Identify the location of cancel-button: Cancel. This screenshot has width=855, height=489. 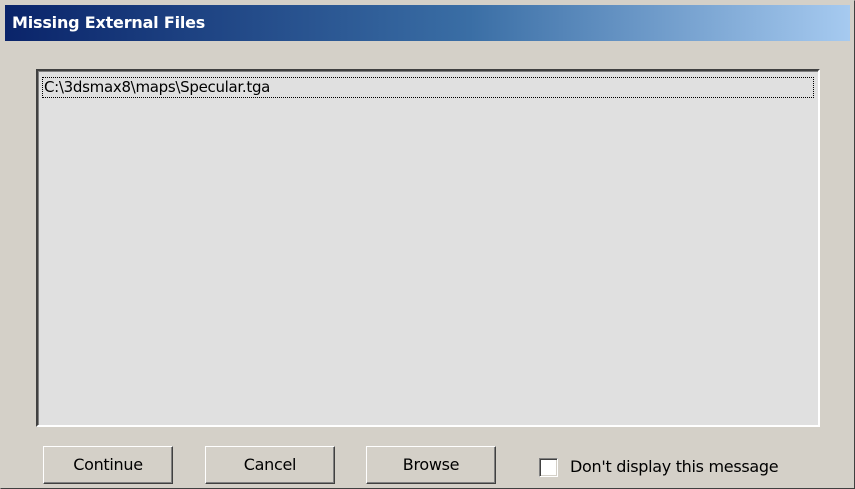
(270, 465).